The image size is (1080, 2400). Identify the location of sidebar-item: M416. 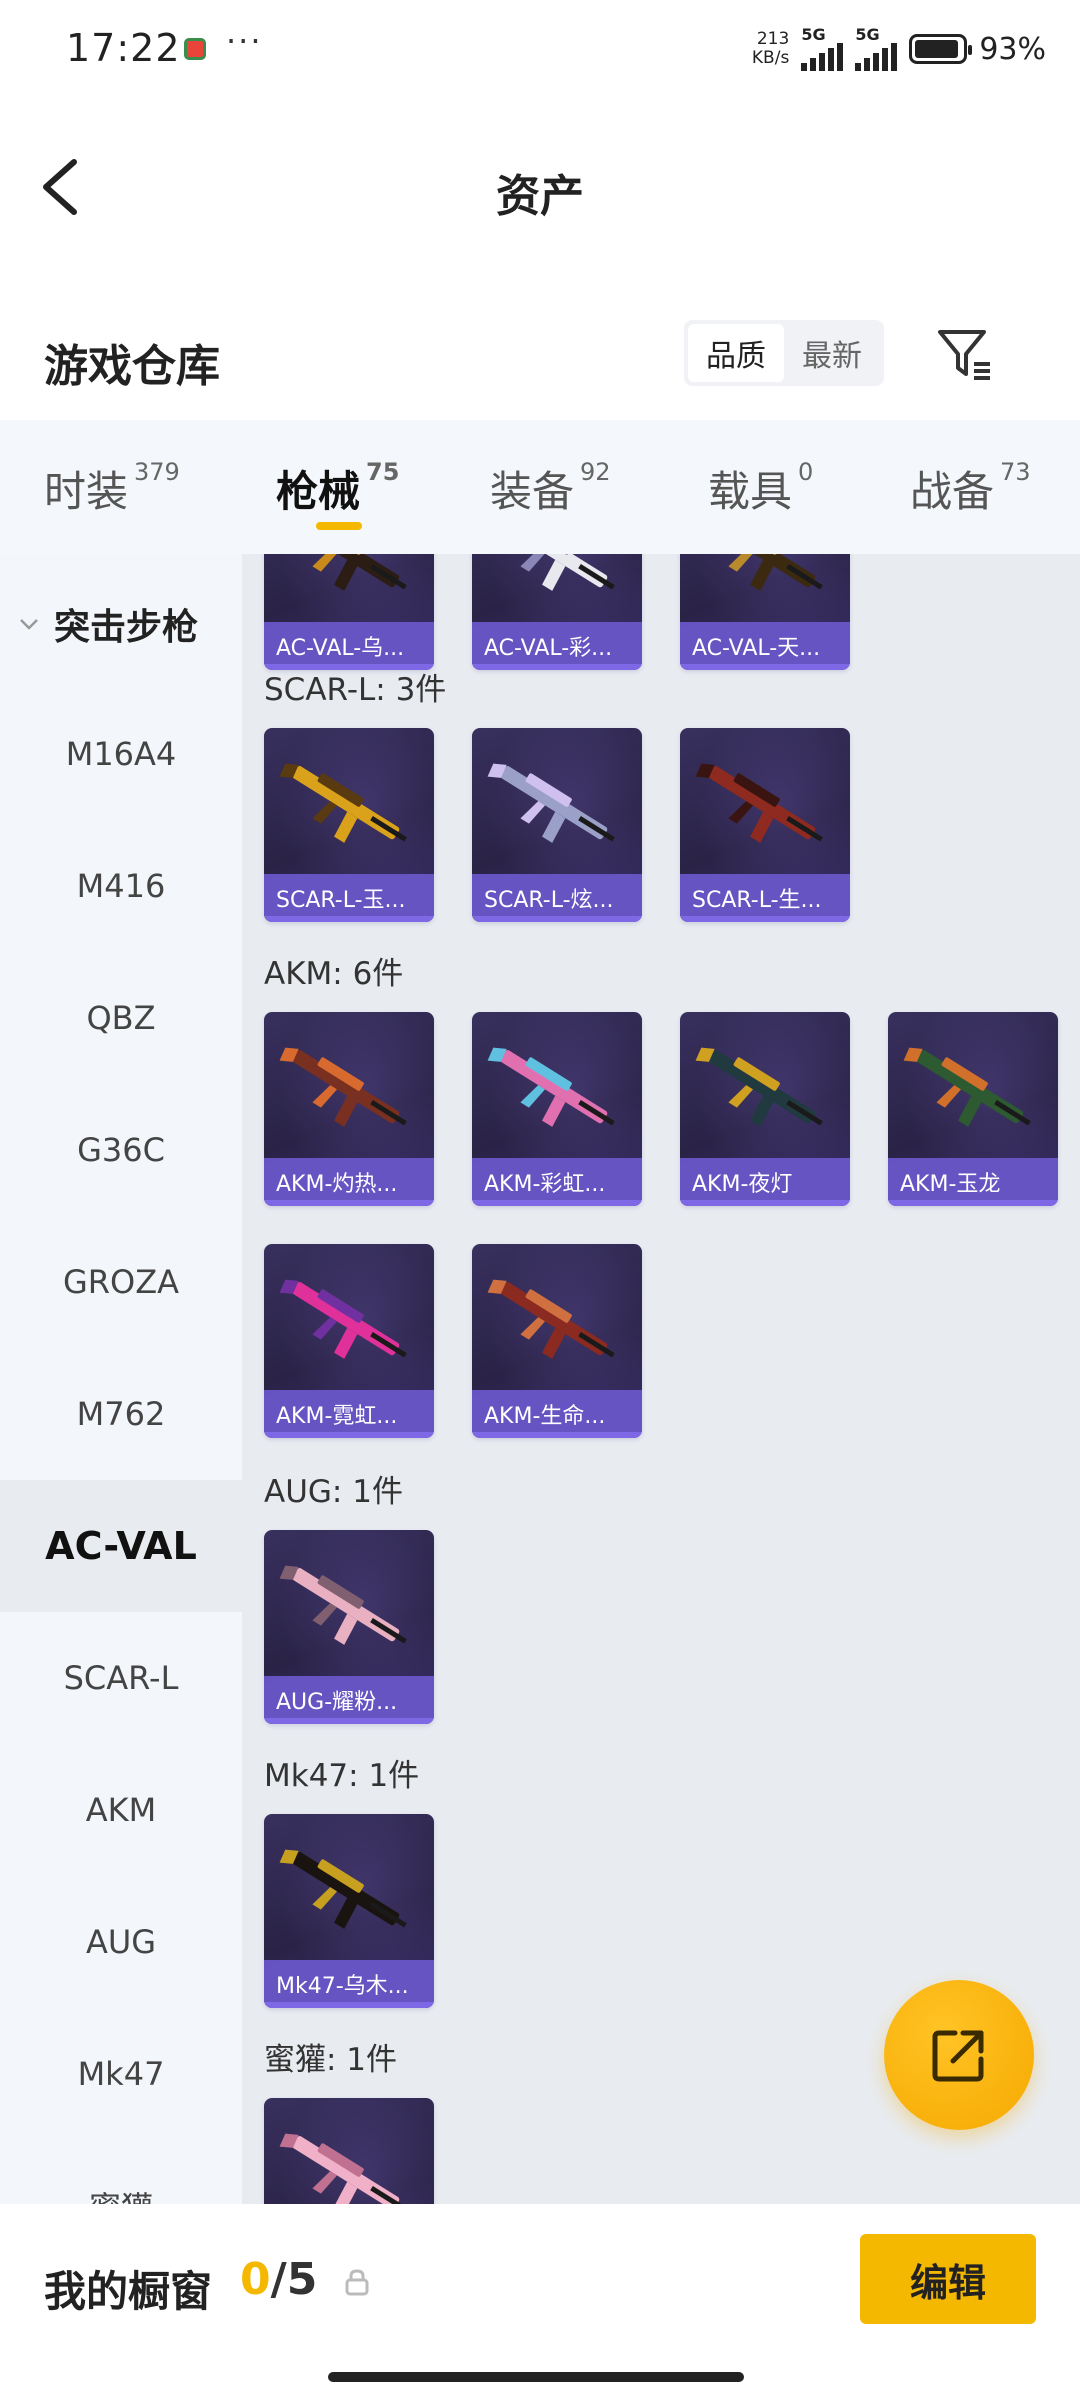
(121, 886).